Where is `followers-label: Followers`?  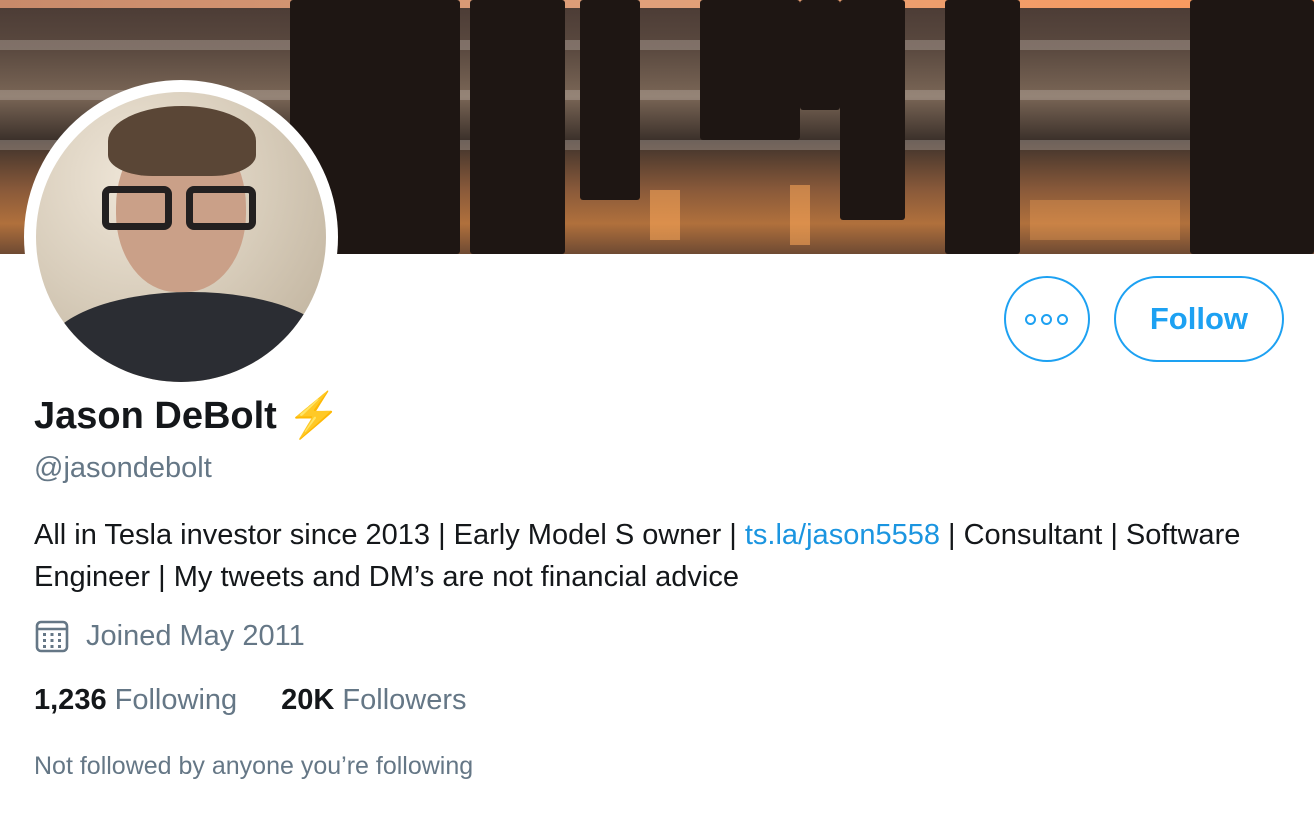 followers-label: Followers is located at coordinates (404, 700).